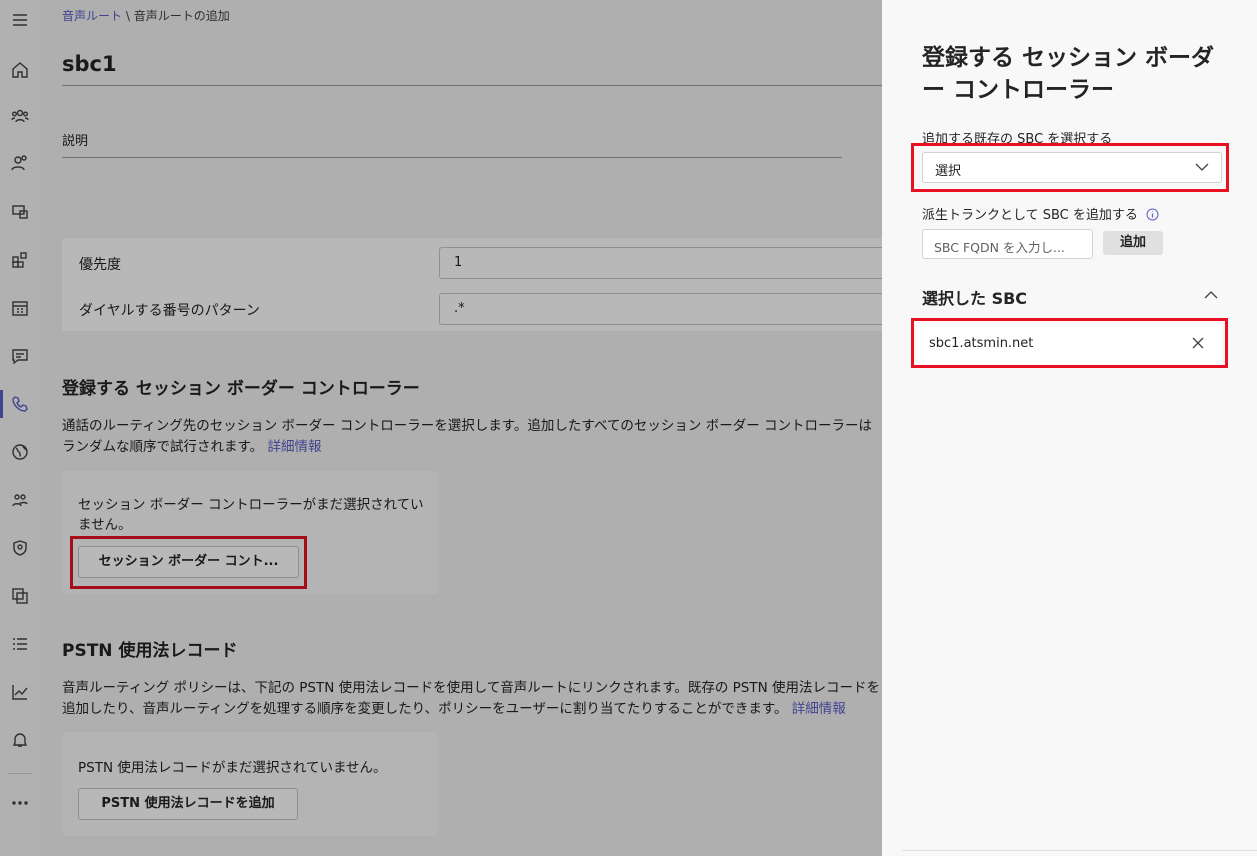  What do you see at coordinates (1152, 214) in the screenshot?
I see `info-icon` at bounding box center [1152, 214].